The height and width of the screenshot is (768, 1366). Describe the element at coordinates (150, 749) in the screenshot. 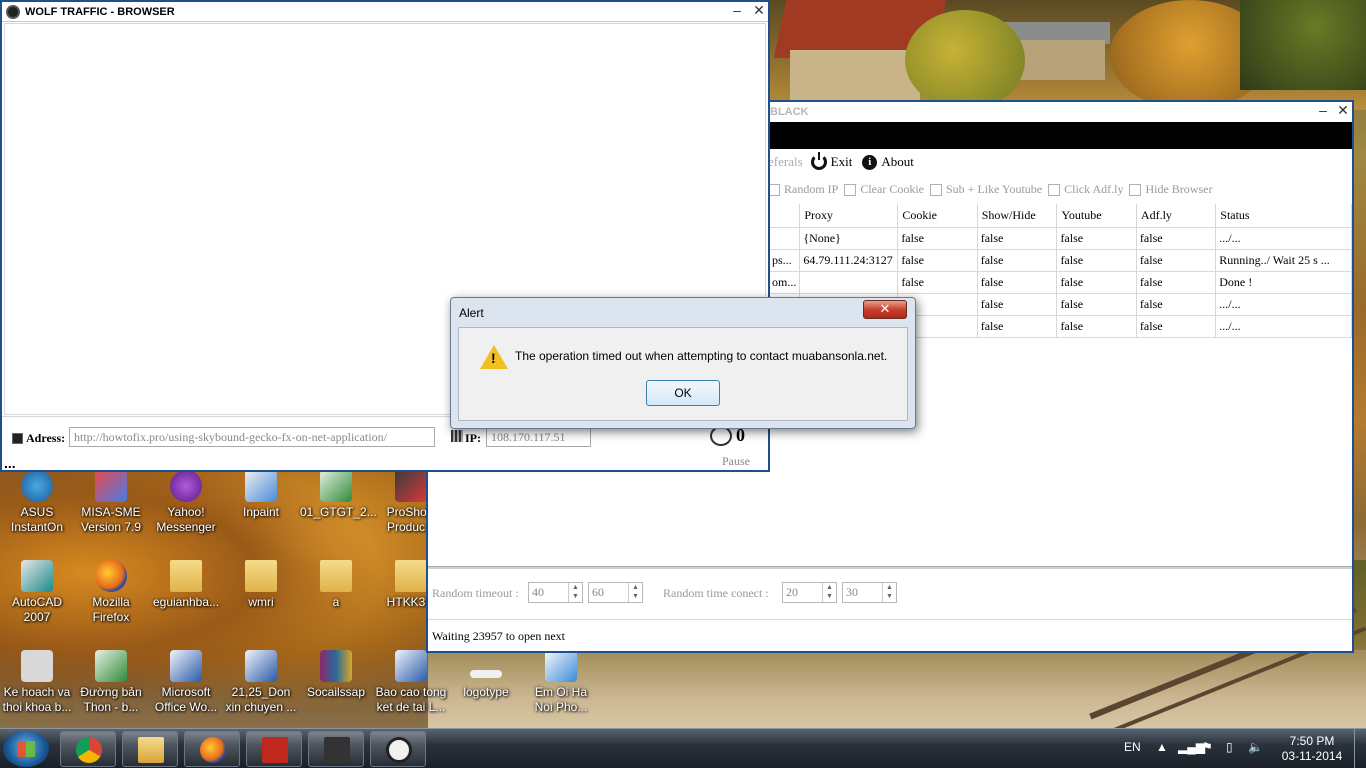

I see `taskbar-explorer` at that location.